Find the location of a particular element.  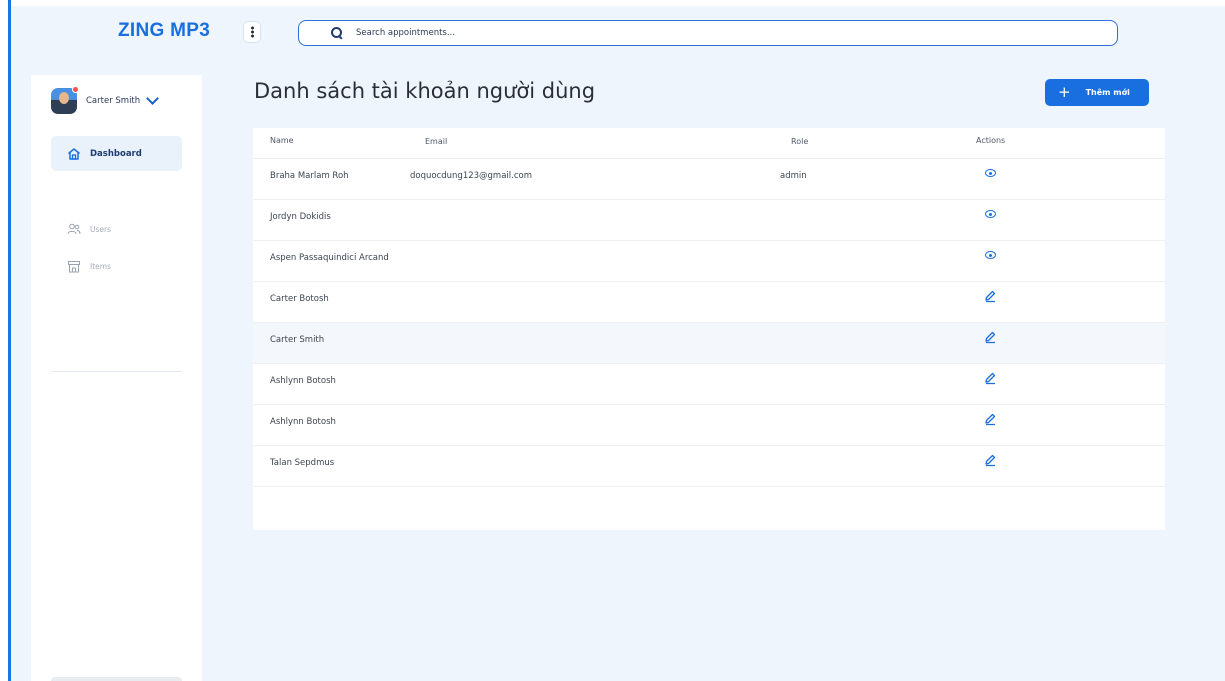

sidebar-item-label: Items is located at coordinates (100, 266).